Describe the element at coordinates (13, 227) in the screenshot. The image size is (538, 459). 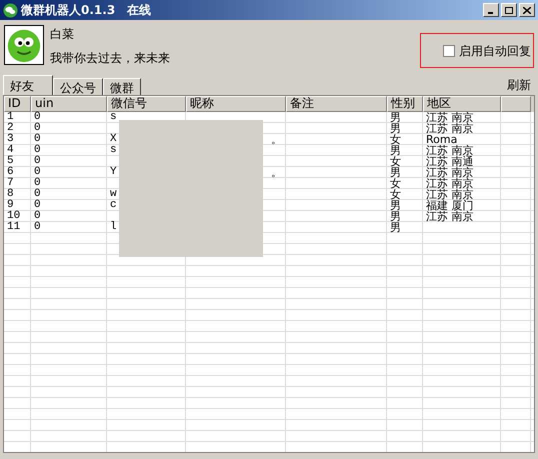
I see `table-cell: 11` at that location.